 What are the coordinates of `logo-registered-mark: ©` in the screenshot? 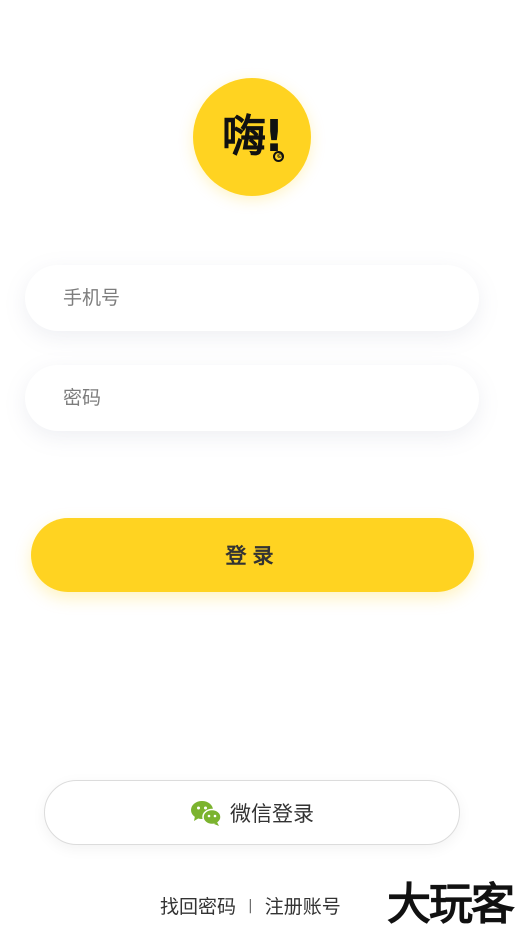 It's located at (279, 156).